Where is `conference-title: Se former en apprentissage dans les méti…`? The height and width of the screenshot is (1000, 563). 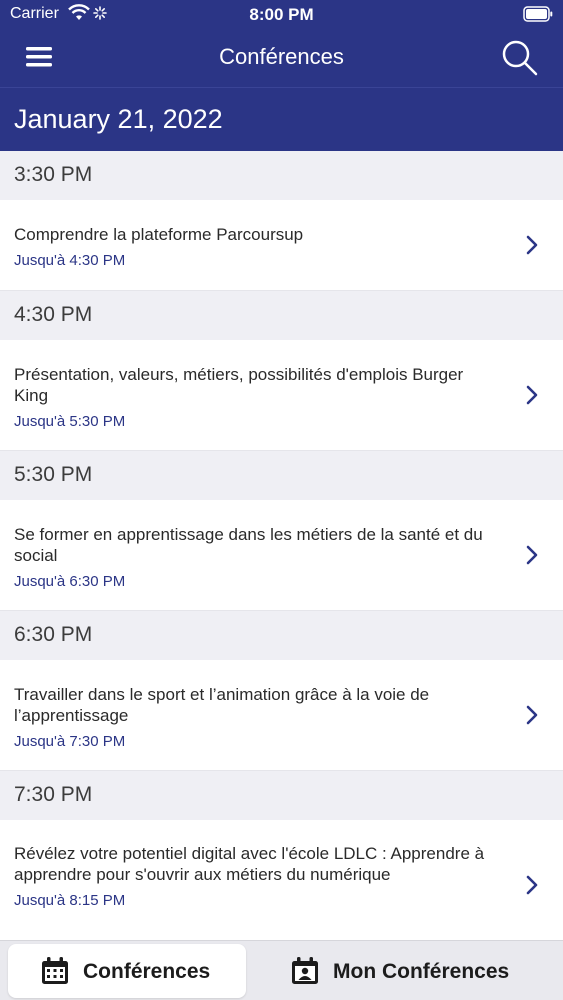 conference-title: Se former en apprentissage dans les méti… is located at coordinates (248, 545).